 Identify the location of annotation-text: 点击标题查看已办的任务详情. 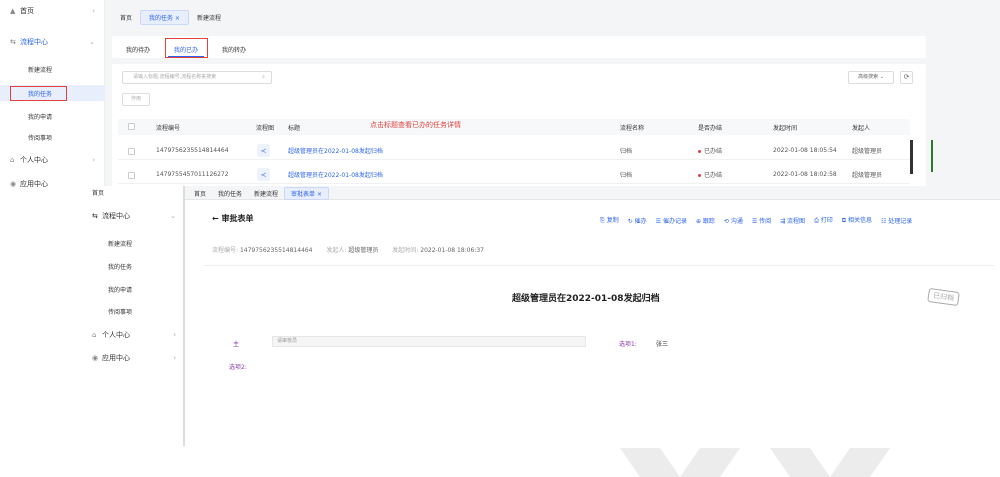
(415, 125).